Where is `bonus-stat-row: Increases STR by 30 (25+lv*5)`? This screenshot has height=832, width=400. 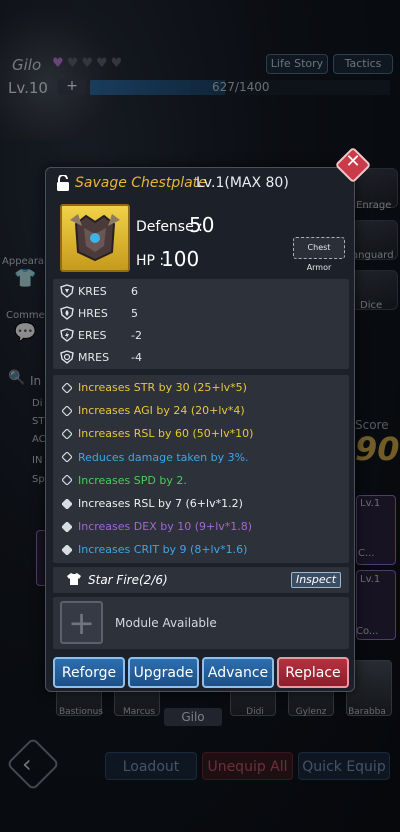 bonus-stat-row: Increases STR by 30 (25+lv*5) is located at coordinates (154, 387).